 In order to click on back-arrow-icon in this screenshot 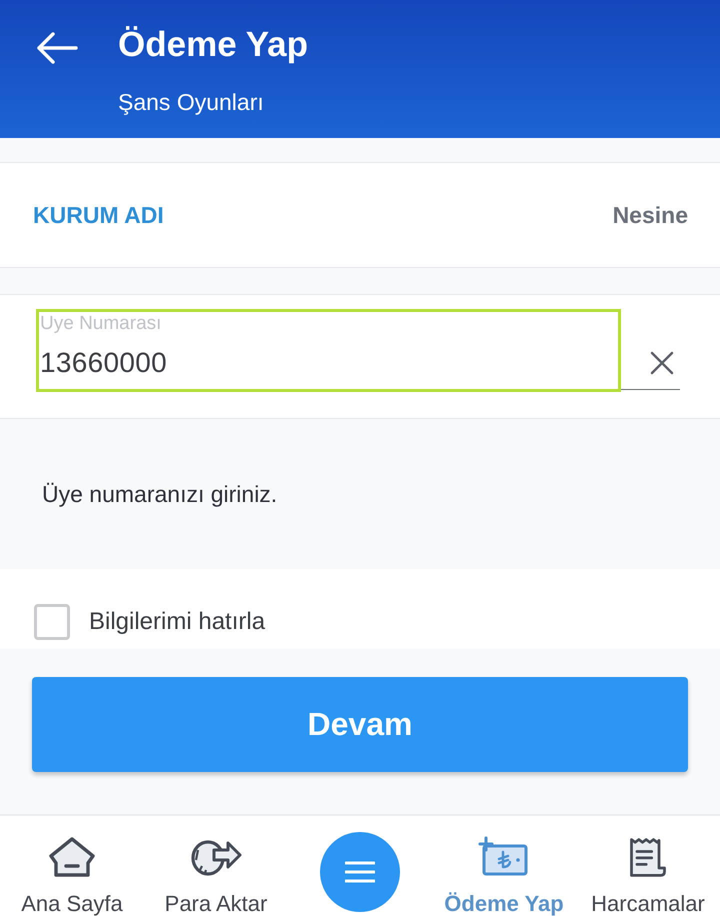, I will do `click(57, 48)`.